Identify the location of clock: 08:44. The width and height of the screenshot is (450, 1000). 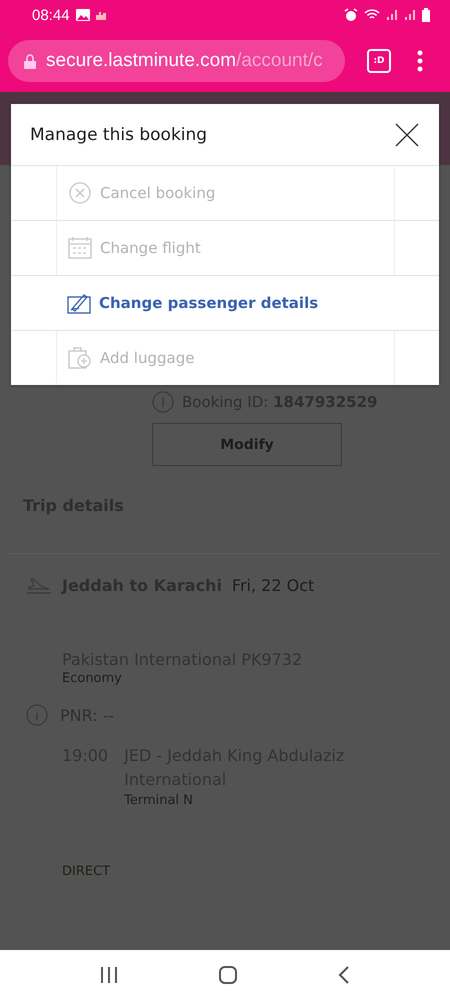
(51, 15).